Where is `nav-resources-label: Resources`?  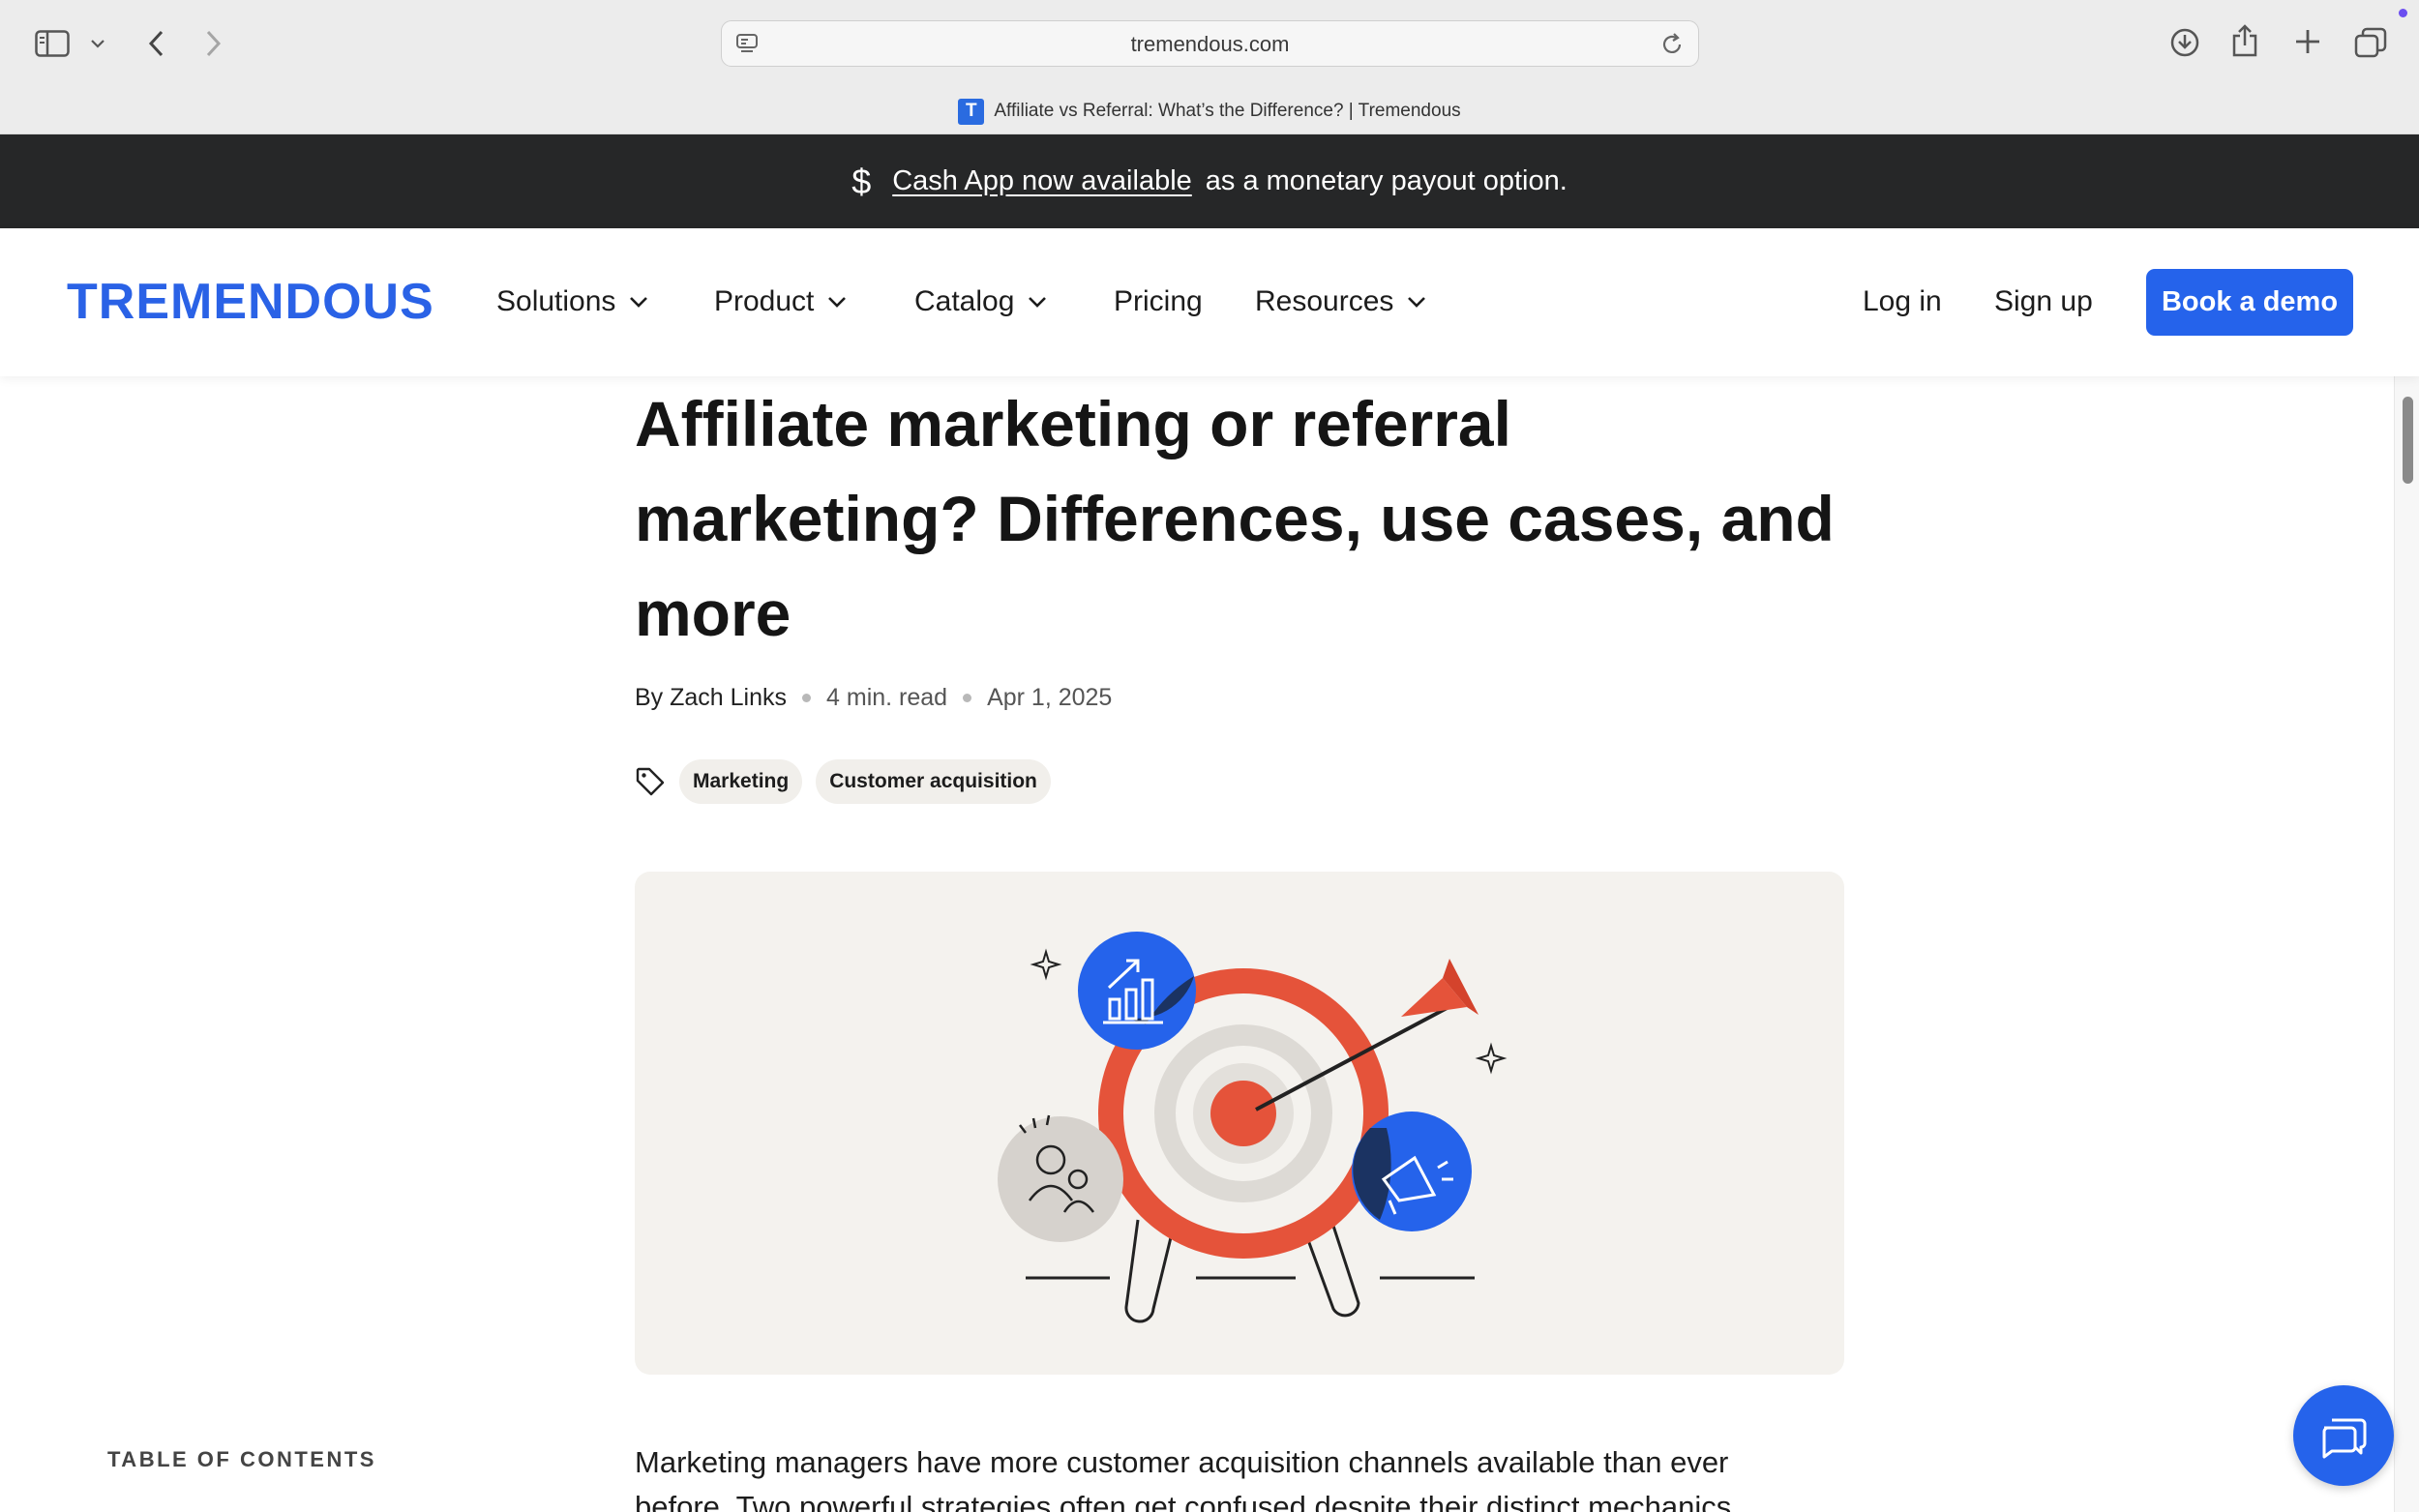
nav-resources-label: Resources is located at coordinates (1325, 301).